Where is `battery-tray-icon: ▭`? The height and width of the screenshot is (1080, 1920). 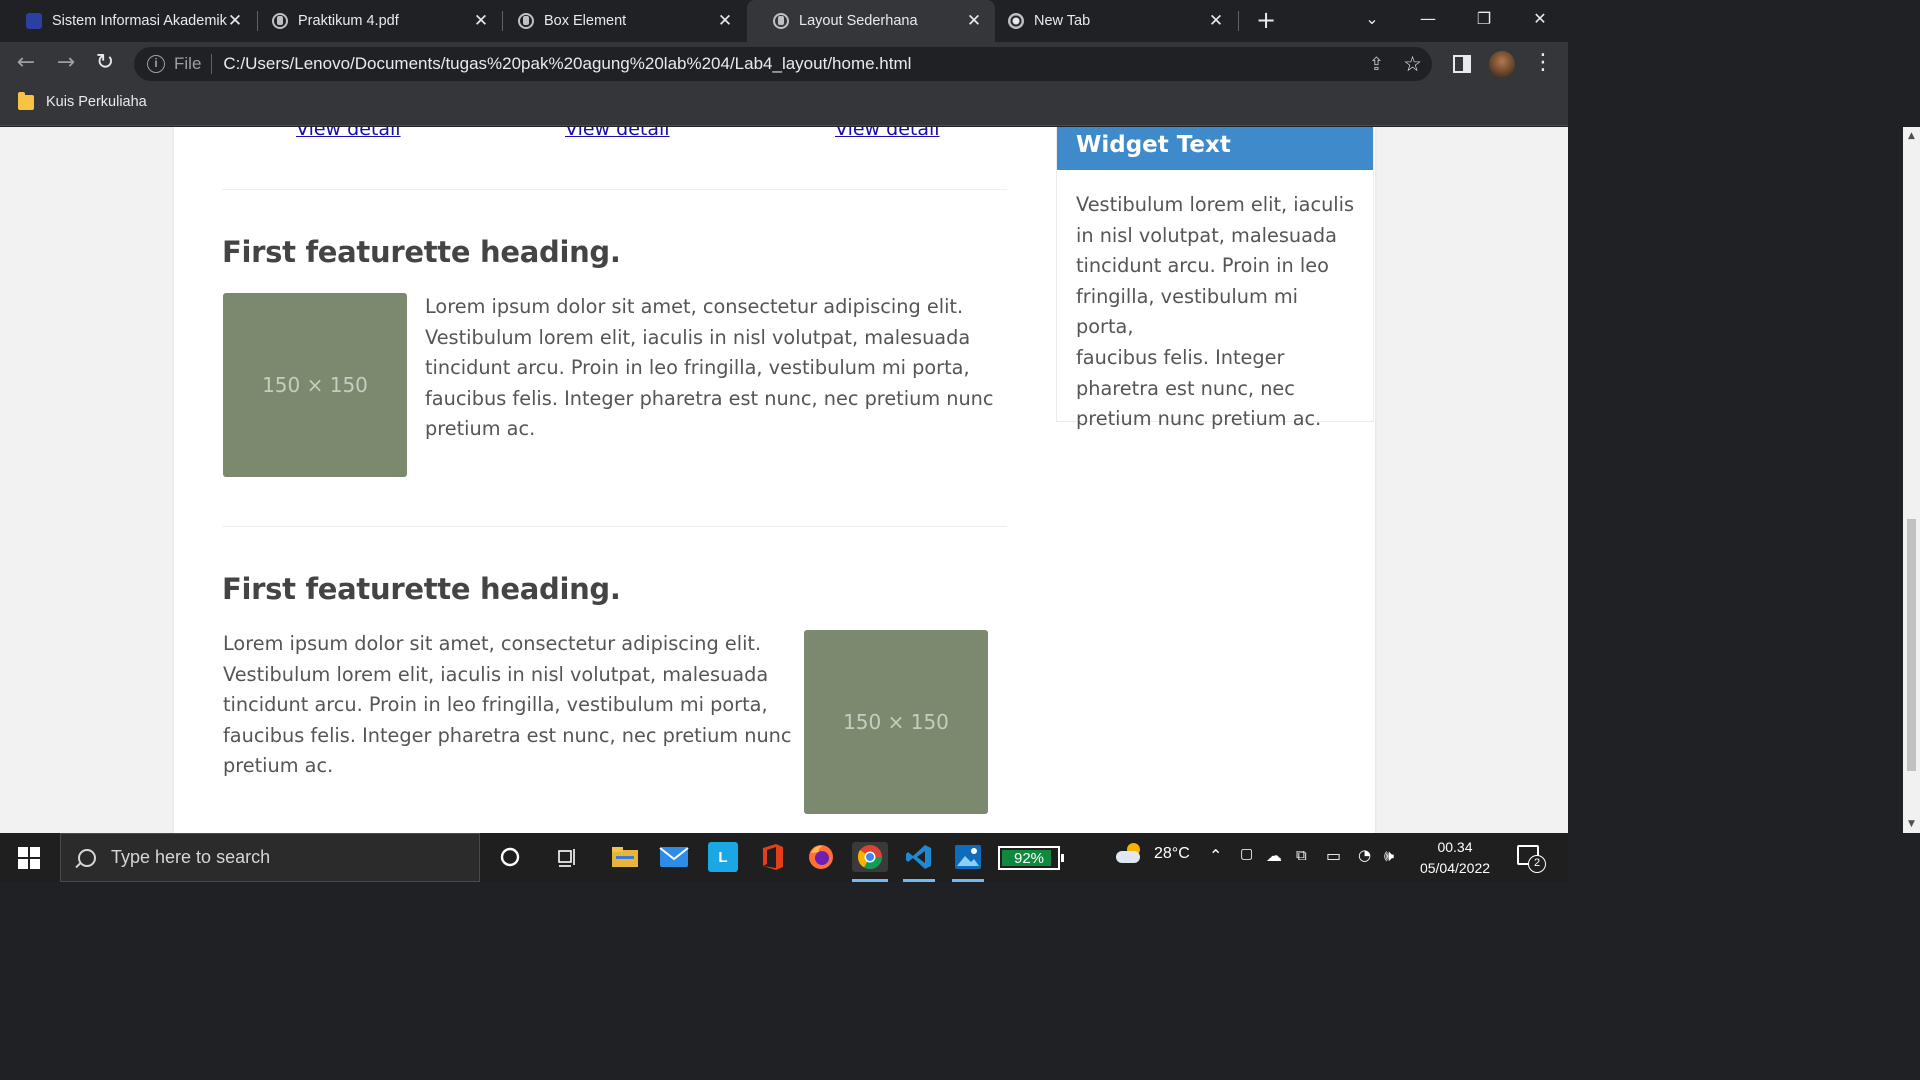
battery-tray-icon: ▭ is located at coordinates (1333, 855).